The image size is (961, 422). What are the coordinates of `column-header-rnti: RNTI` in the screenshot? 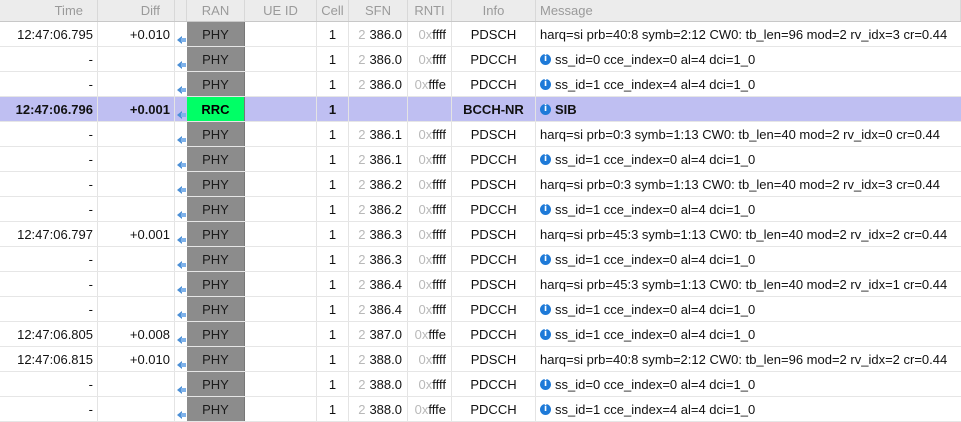 It's located at (430, 10).